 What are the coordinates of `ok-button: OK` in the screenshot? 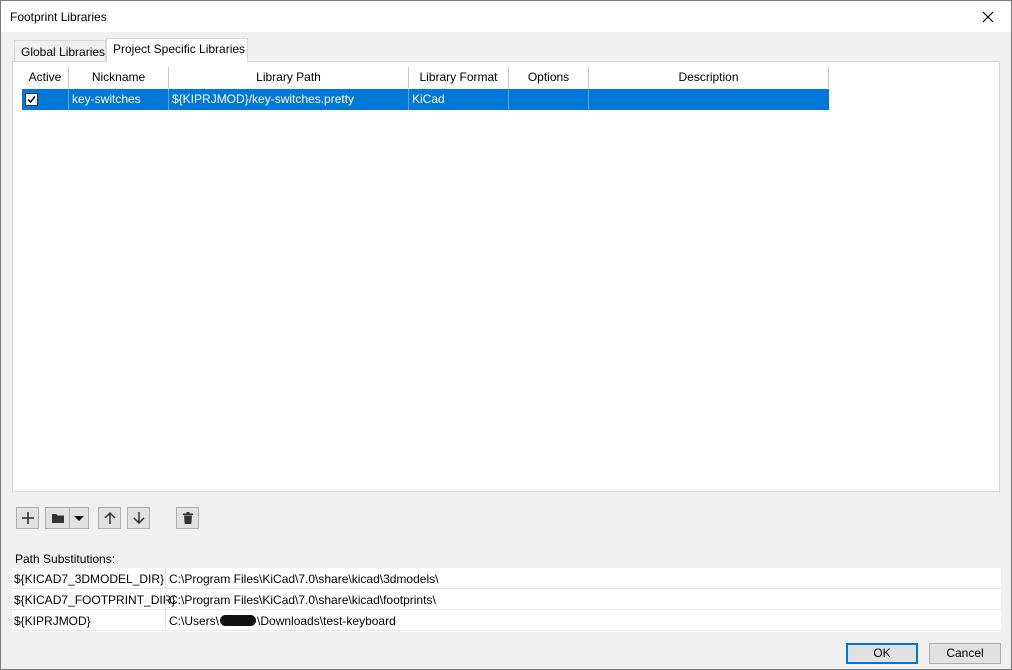 It's located at (882, 653).